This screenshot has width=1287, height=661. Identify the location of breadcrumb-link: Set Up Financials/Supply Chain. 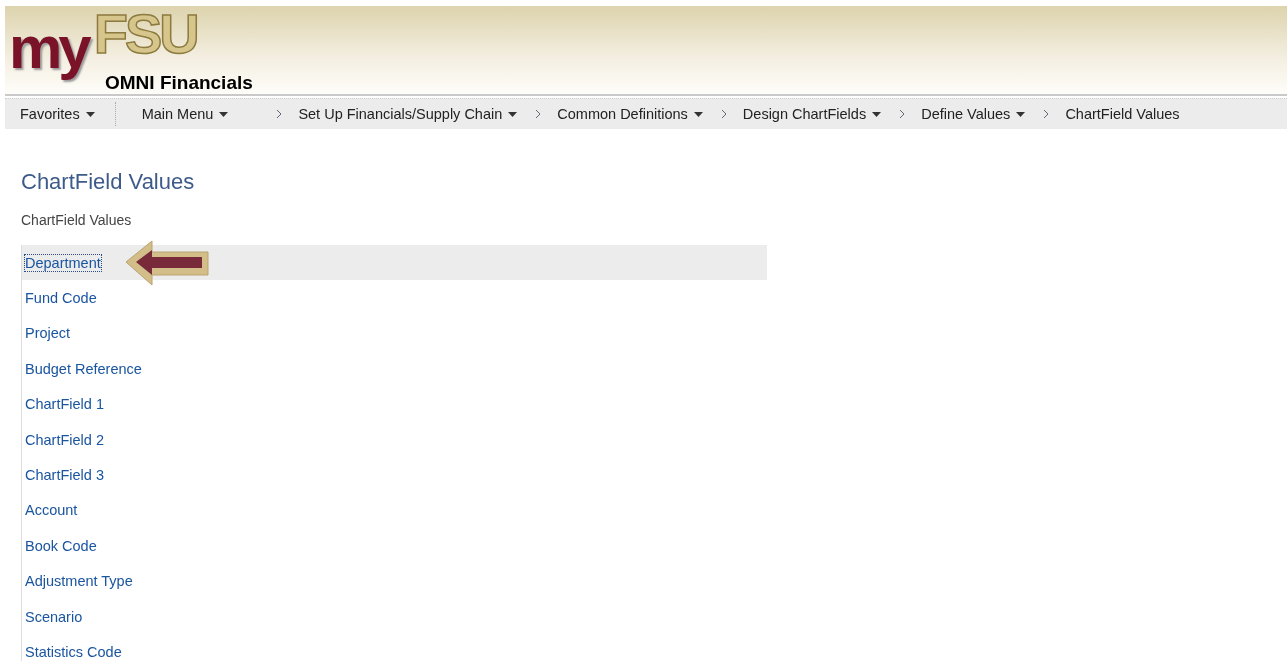
(409, 114).